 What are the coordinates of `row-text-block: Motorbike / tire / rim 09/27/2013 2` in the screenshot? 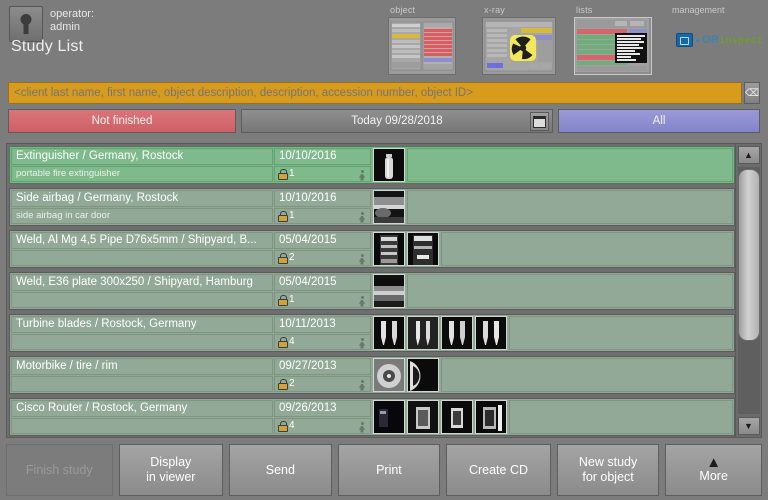 It's located at (191, 375).